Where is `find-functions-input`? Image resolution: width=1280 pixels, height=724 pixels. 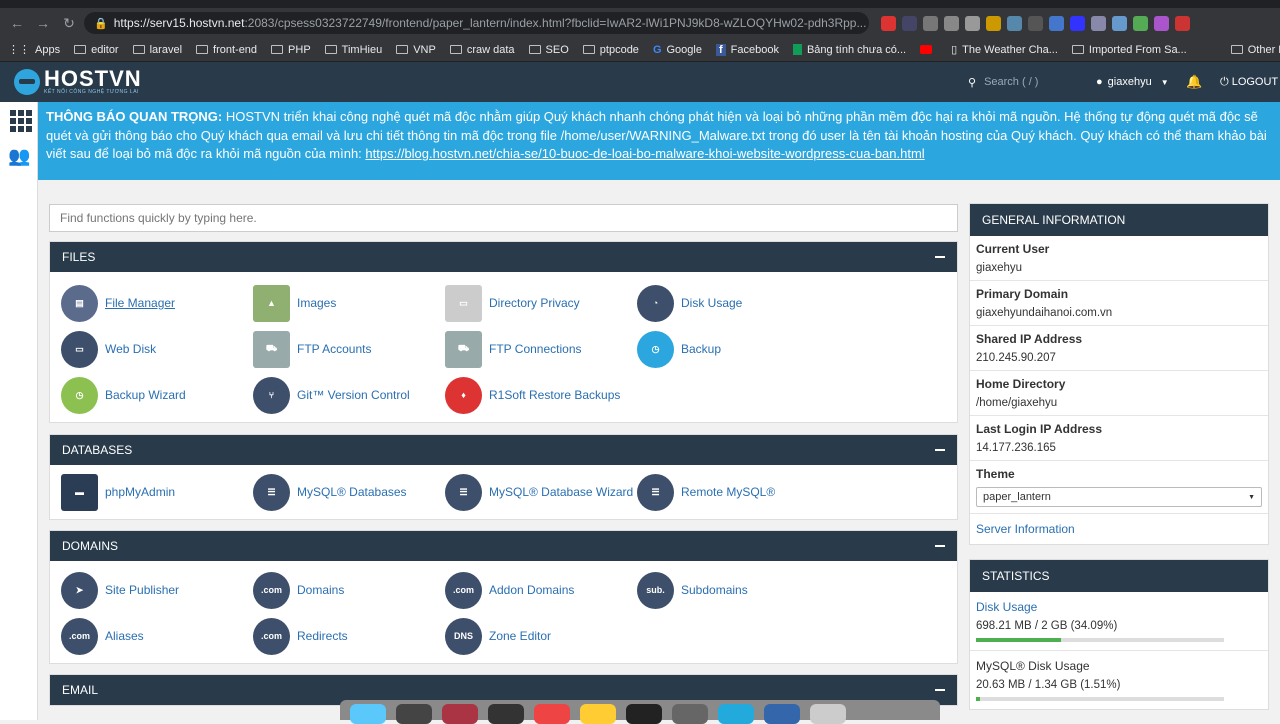
find-functions-input is located at coordinates (503, 218).